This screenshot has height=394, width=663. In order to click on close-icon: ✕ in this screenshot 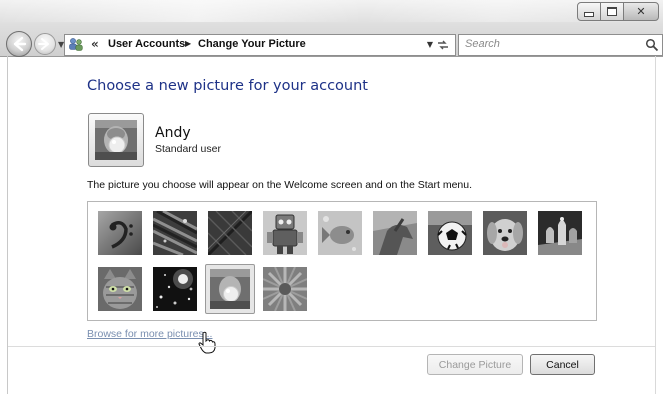, I will do `click(641, 11)`.